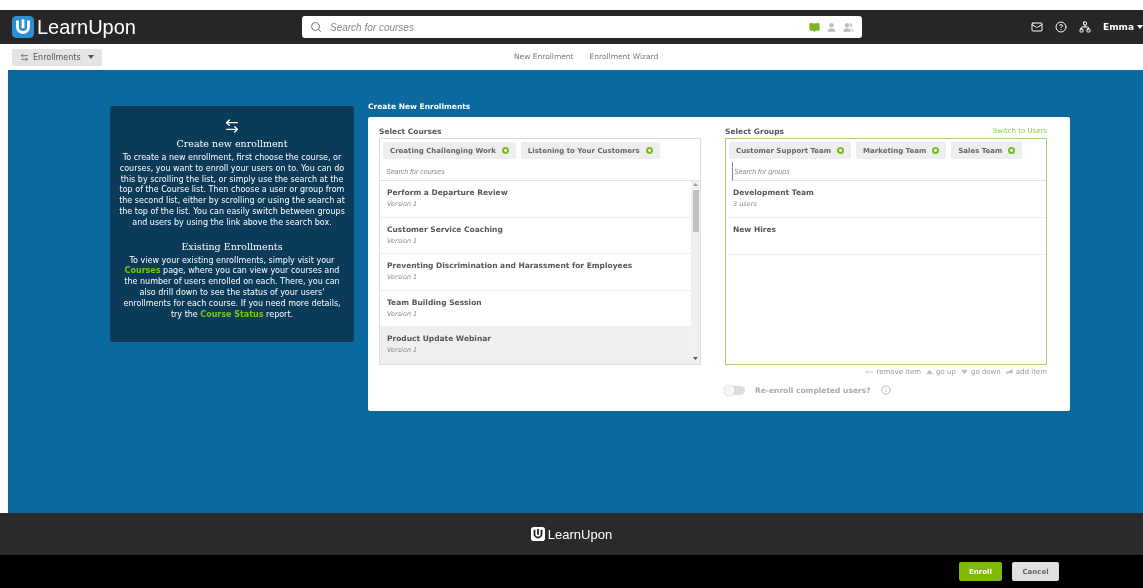 The image size is (1143, 588). I want to click on help-link: Course Status, so click(232, 314).